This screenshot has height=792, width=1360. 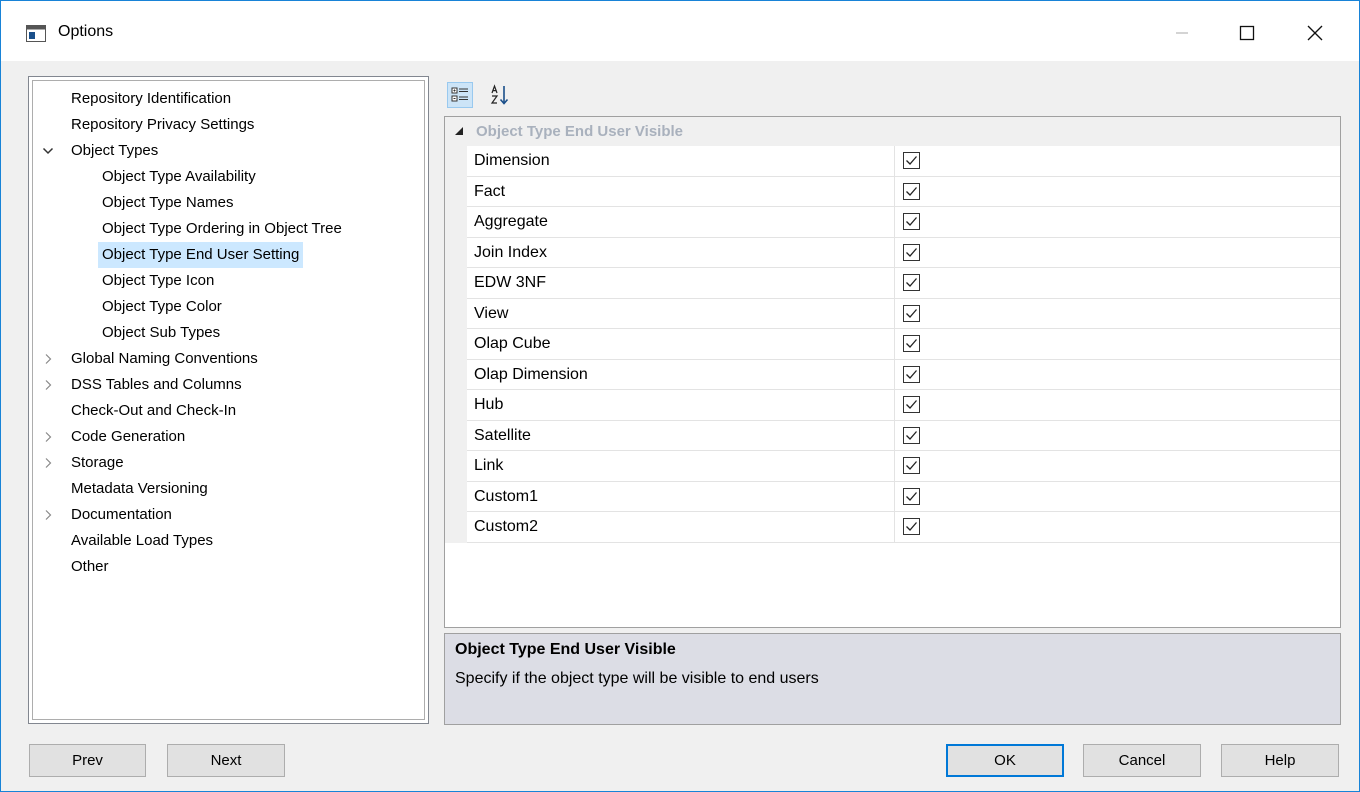 I want to click on tree-item: Object Type Color, so click(x=228, y=307).